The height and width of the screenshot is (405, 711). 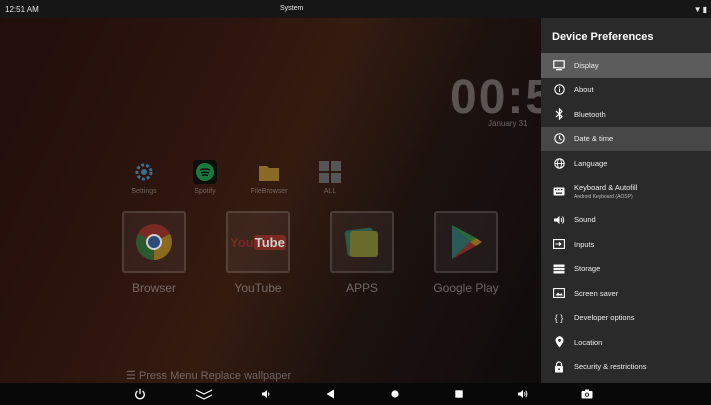 I want to click on menu-item-date-time: Date & time, so click(x=626, y=138).